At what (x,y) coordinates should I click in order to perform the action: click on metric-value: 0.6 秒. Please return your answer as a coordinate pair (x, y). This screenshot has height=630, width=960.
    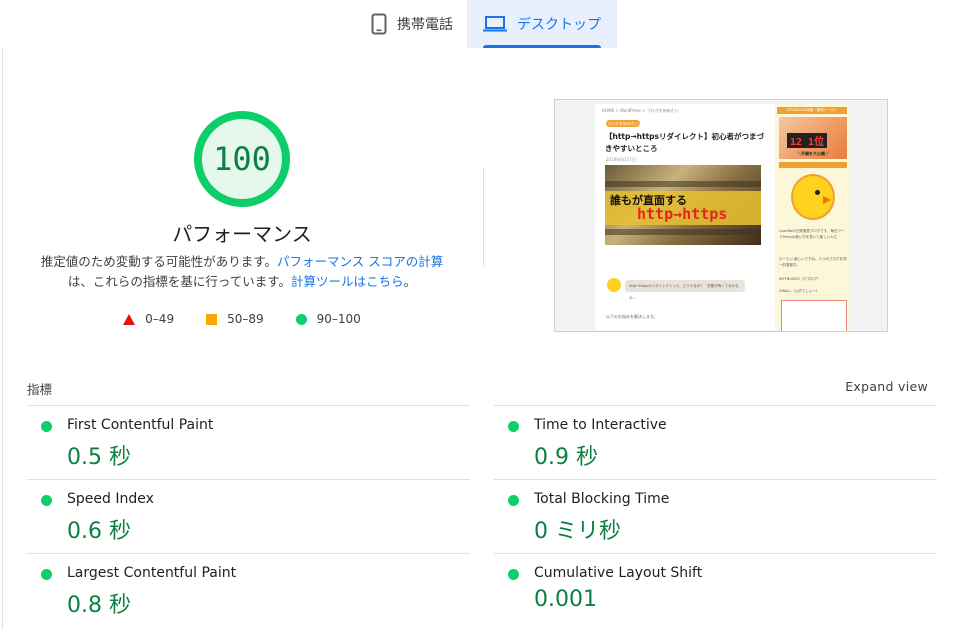
    Looking at the image, I should click on (99, 531).